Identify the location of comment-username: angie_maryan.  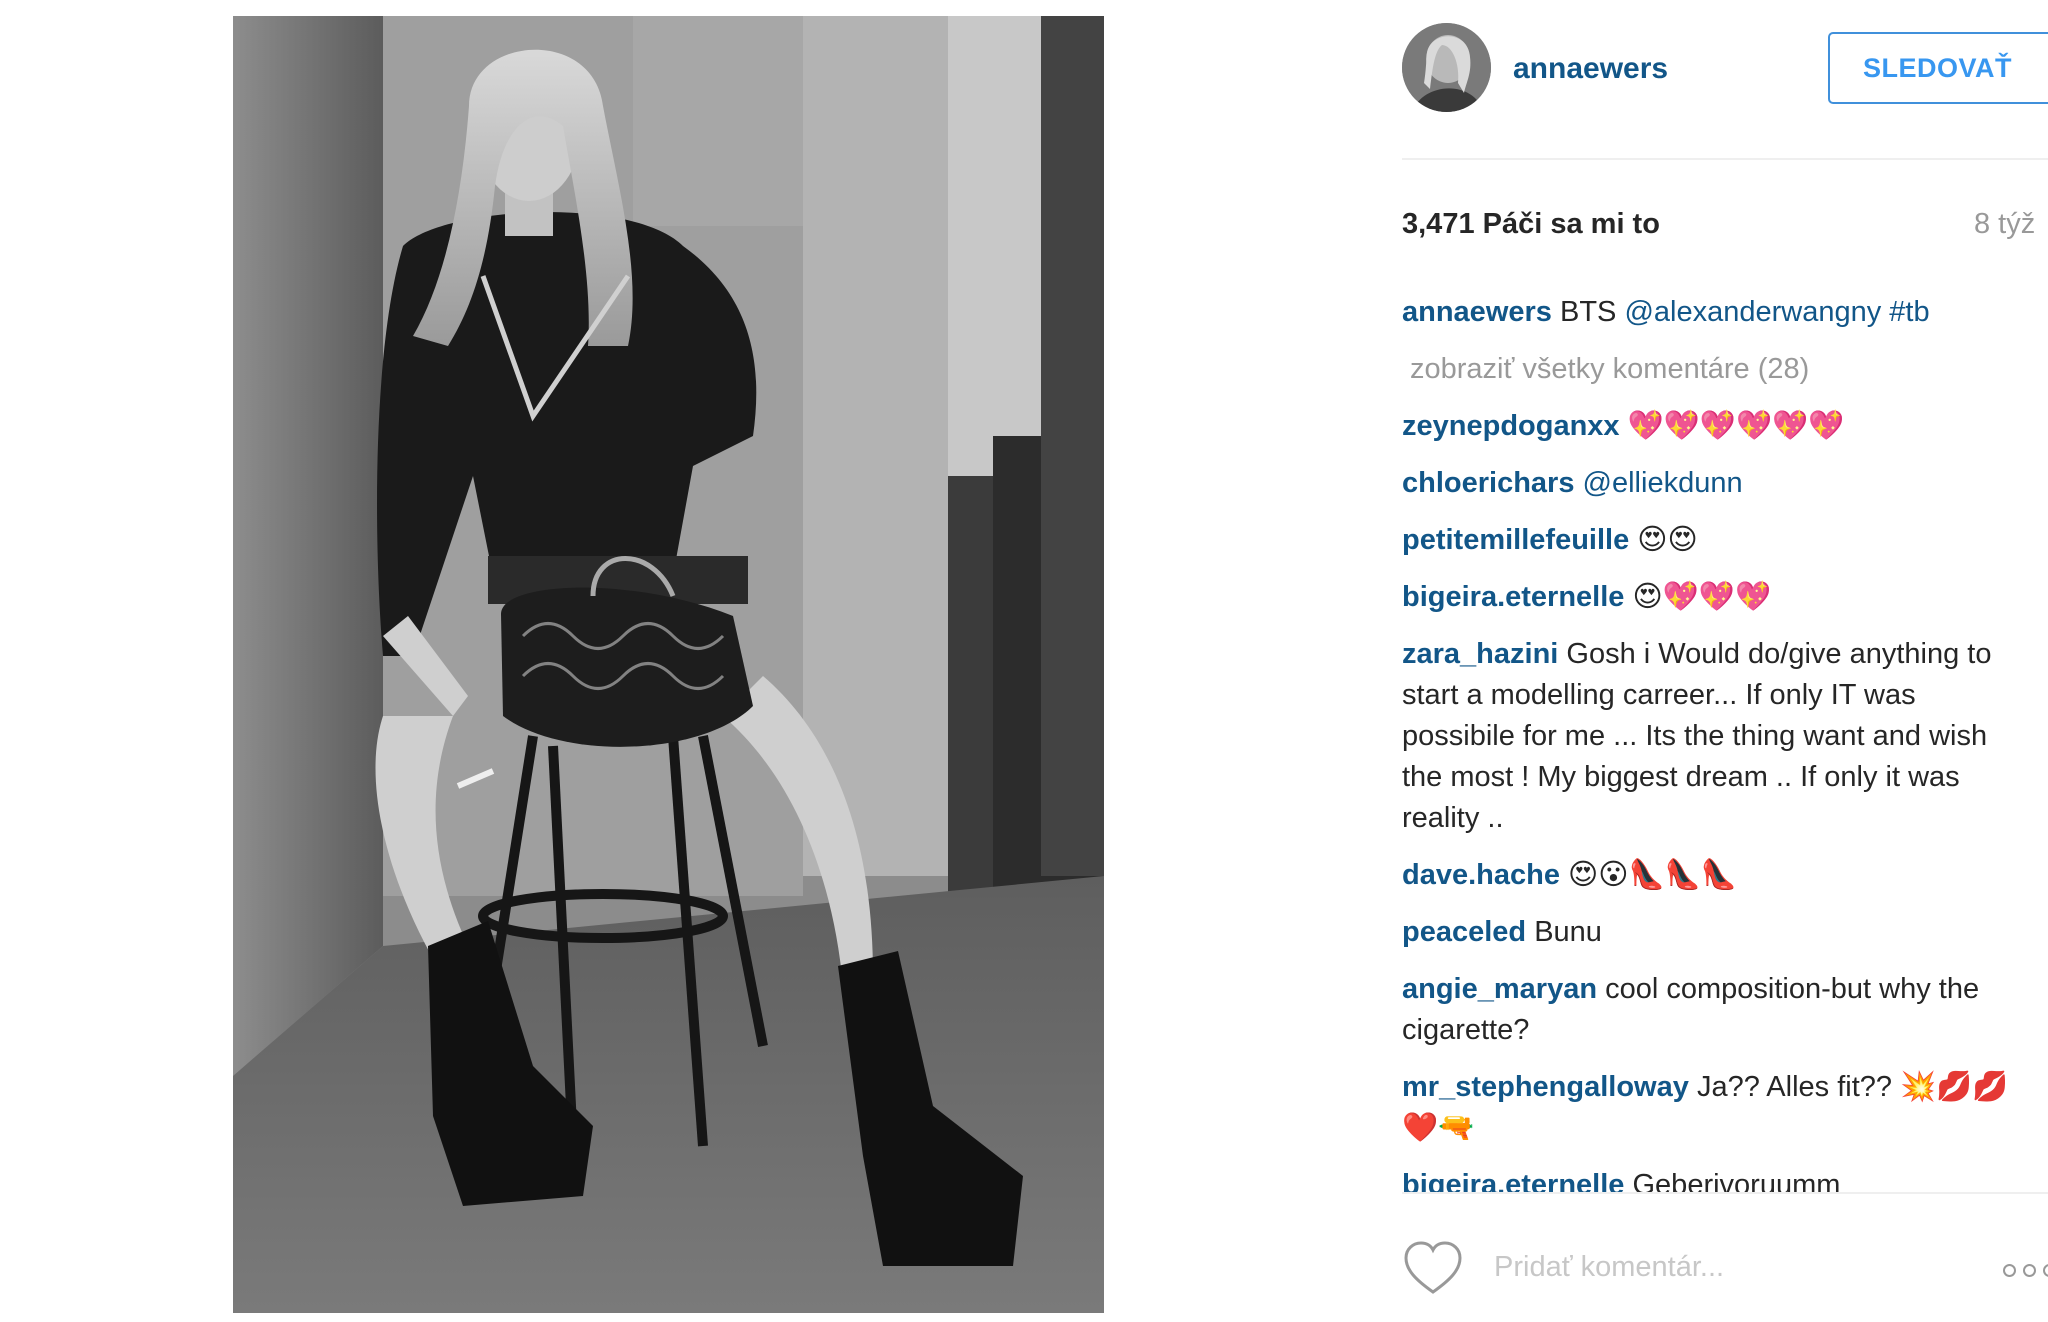
(1499, 989).